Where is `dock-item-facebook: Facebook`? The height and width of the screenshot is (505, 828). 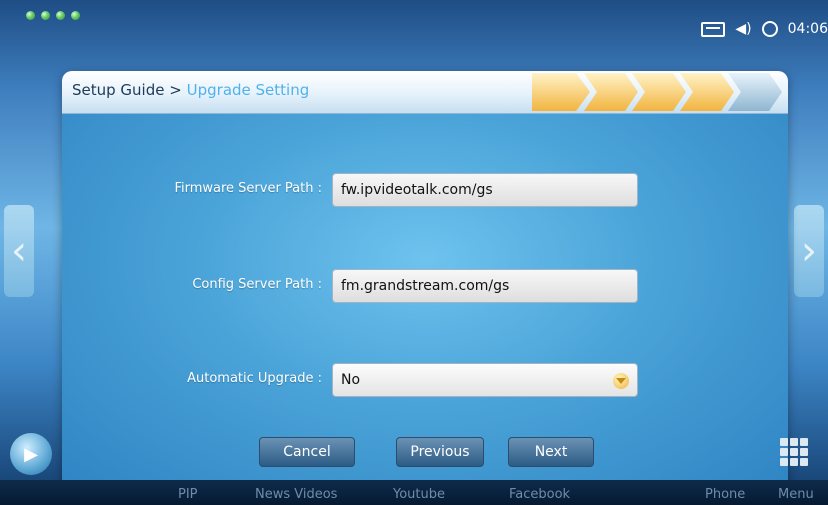 dock-item-facebook: Facebook is located at coordinates (539, 494).